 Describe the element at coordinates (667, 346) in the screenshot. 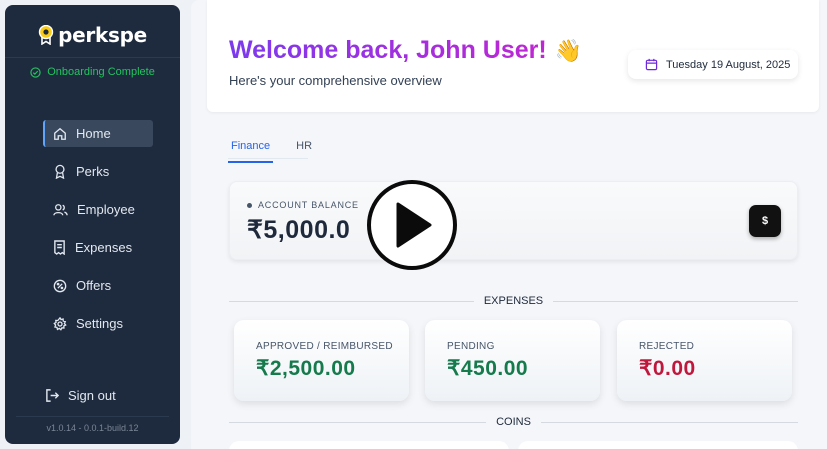

I see `stat-label: REJECTED` at that location.